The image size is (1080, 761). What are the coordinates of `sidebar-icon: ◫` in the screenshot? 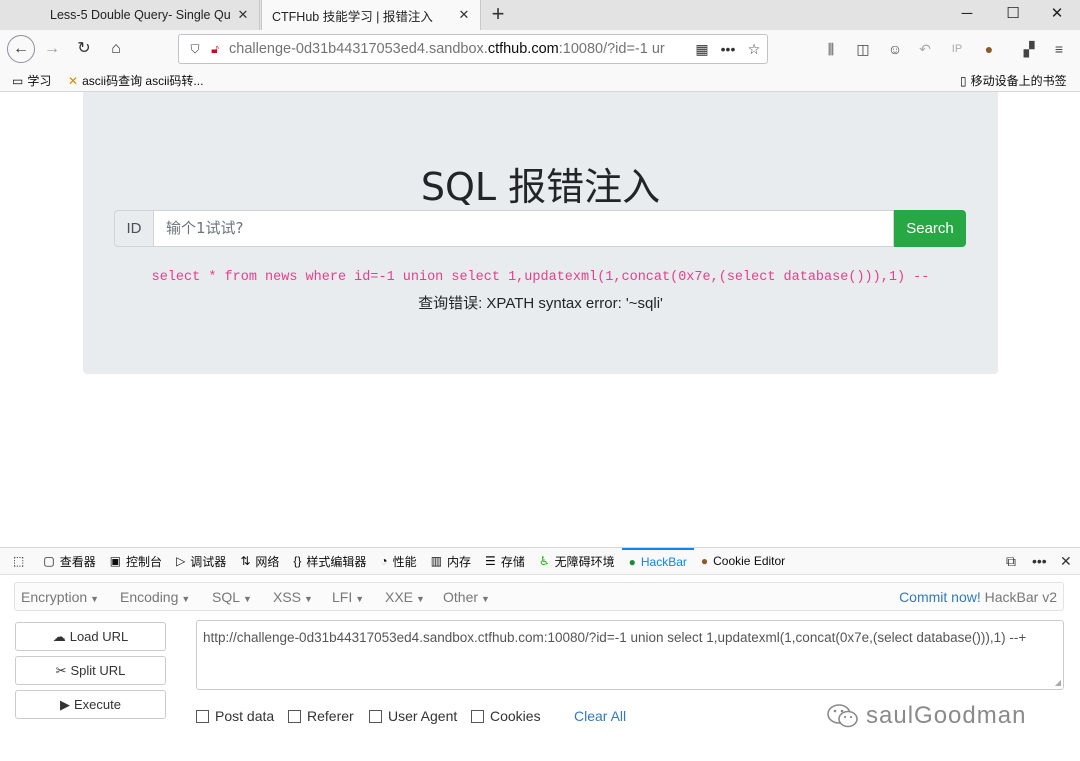 It's located at (863, 49).